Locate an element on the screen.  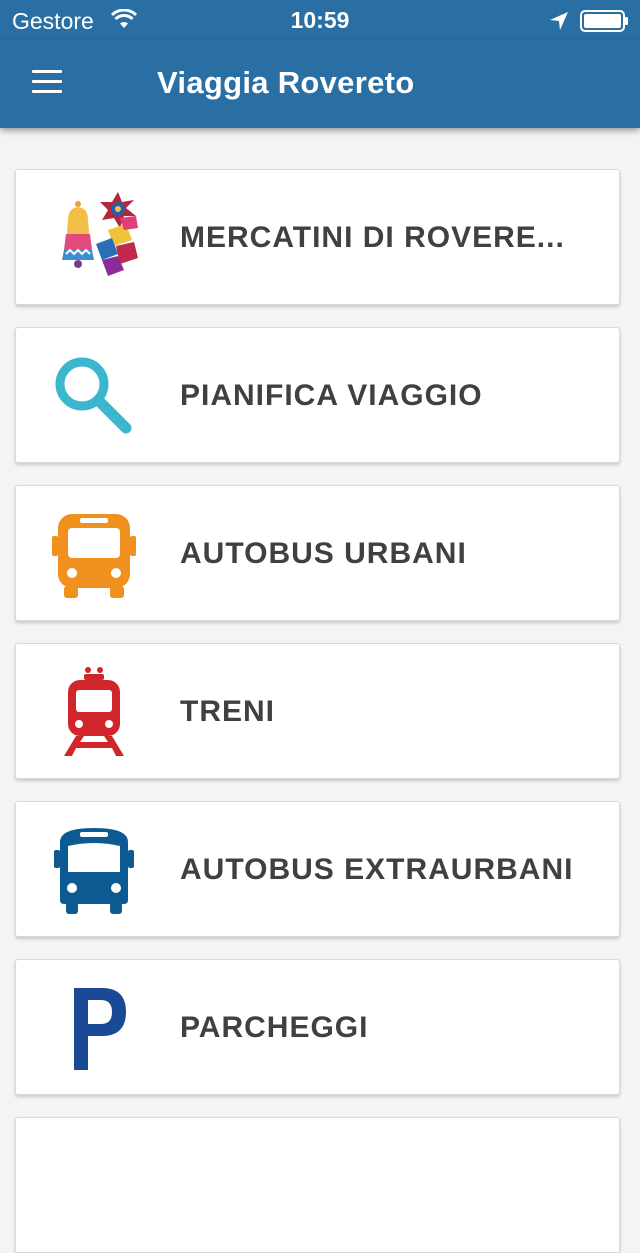
menu-item-label: PIANIFICA VIAGGIO is located at coordinates (331, 395).